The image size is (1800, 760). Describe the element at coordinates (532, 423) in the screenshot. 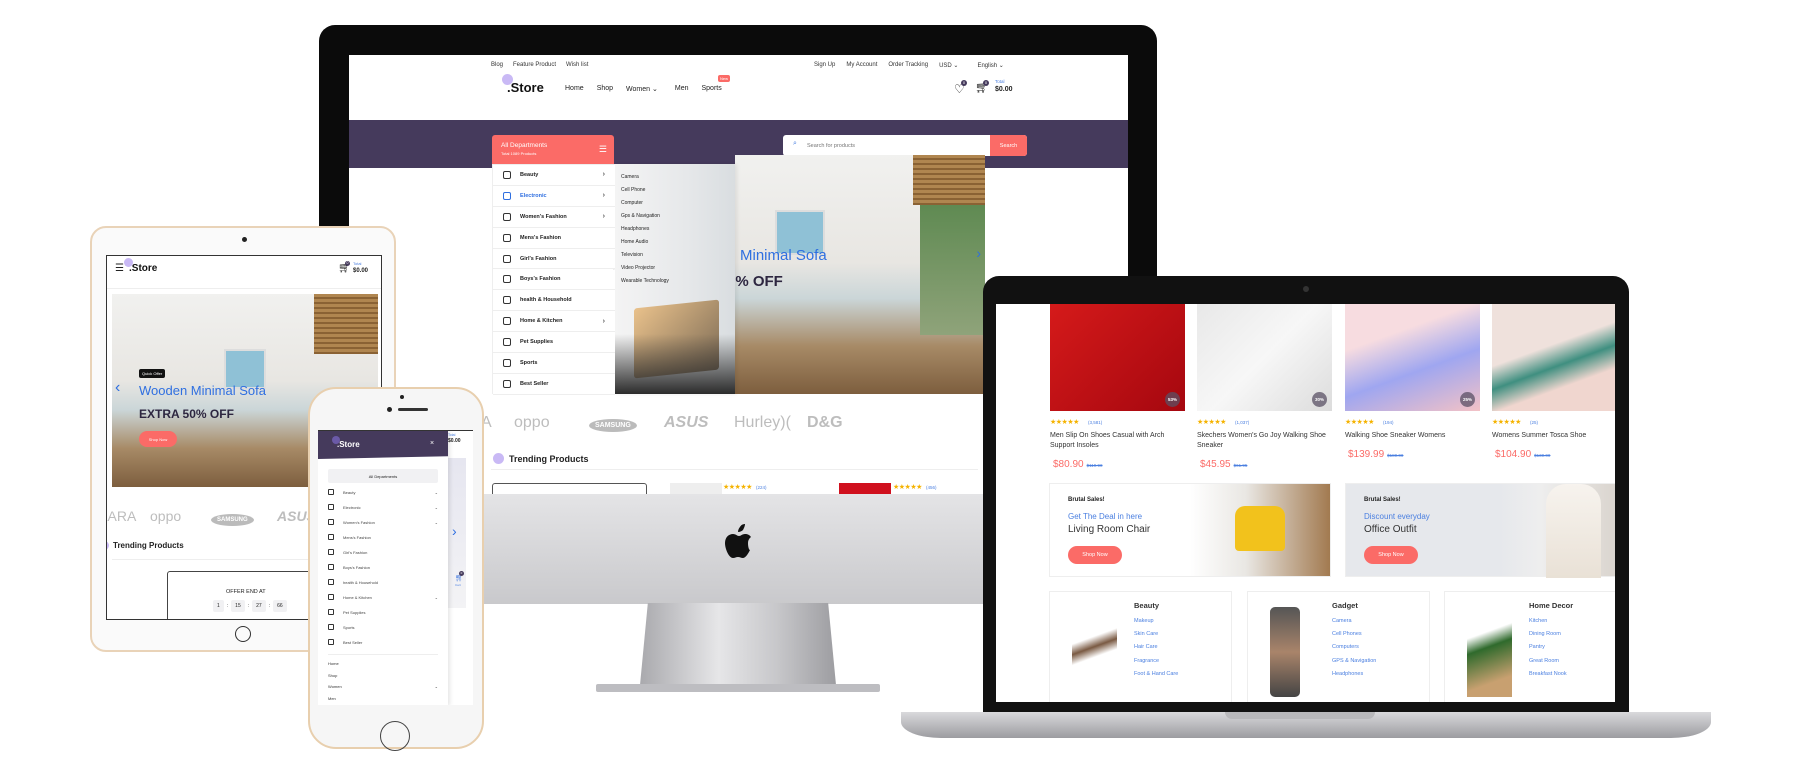

I see `brand-logo: oppo` at that location.